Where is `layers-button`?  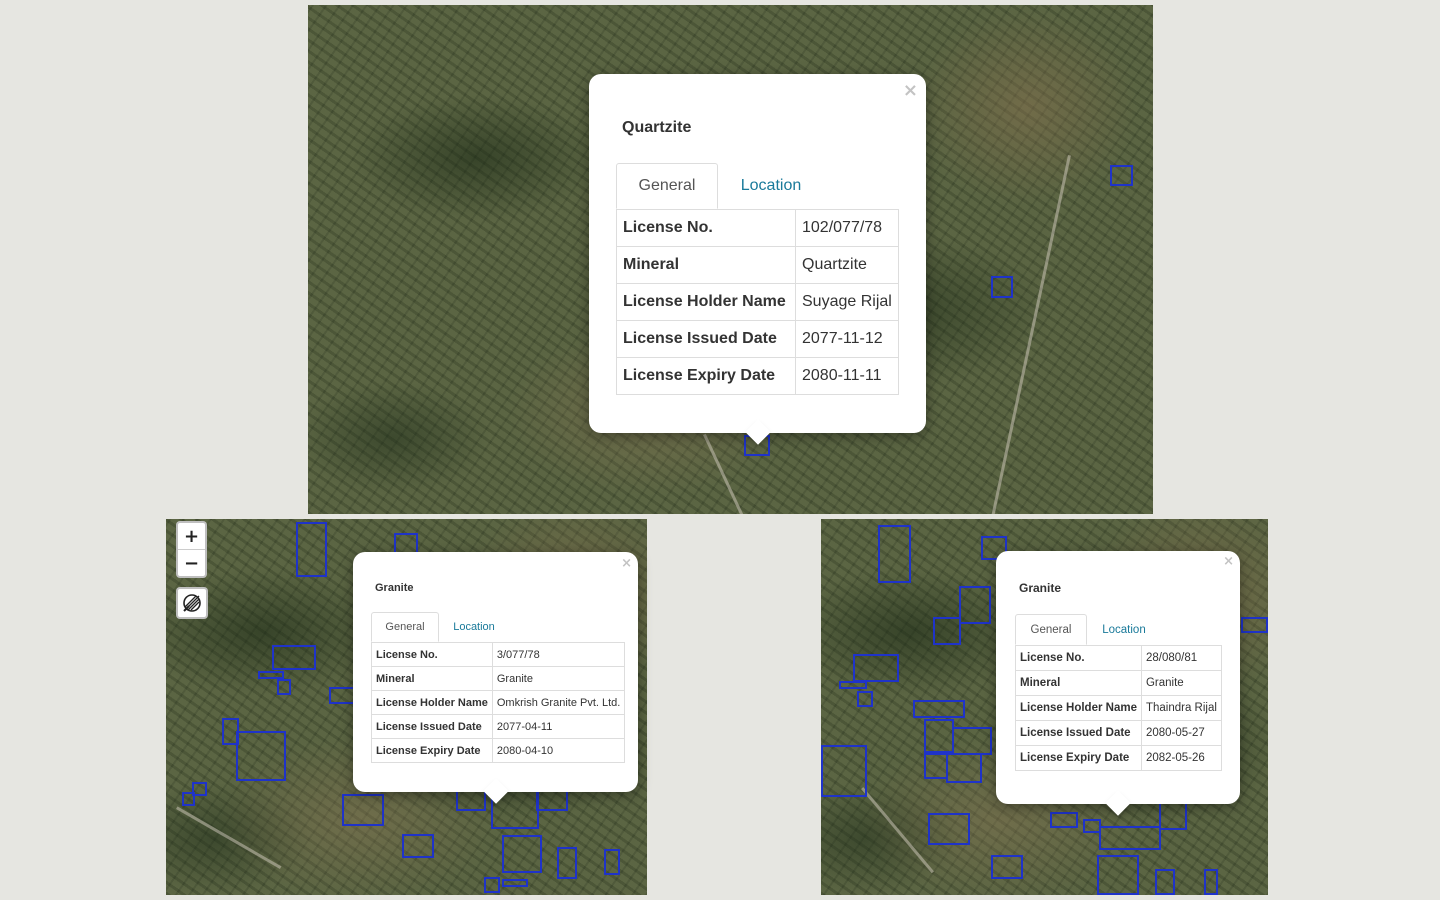 layers-button is located at coordinates (192, 603).